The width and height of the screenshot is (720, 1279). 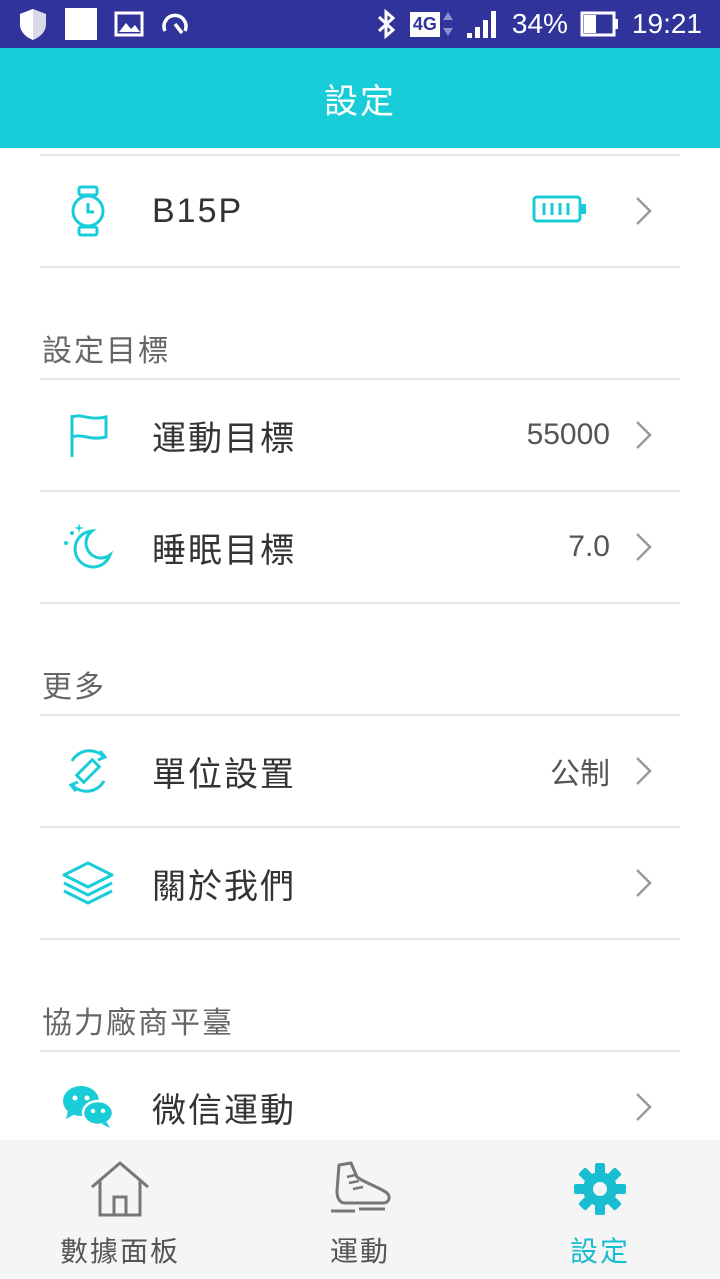 I want to click on gear-icon, so click(x=600, y=1189).